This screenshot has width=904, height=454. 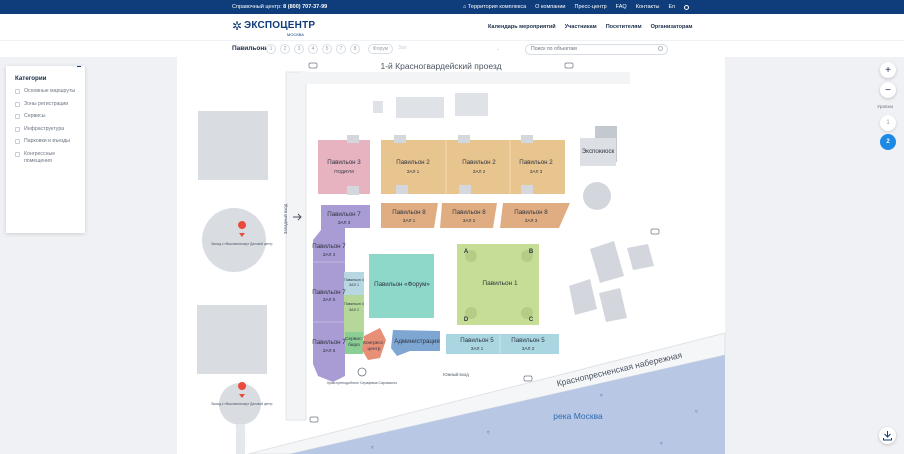 I want to click on south-entrance-label: Южный вход, so click(x=456, y=374).